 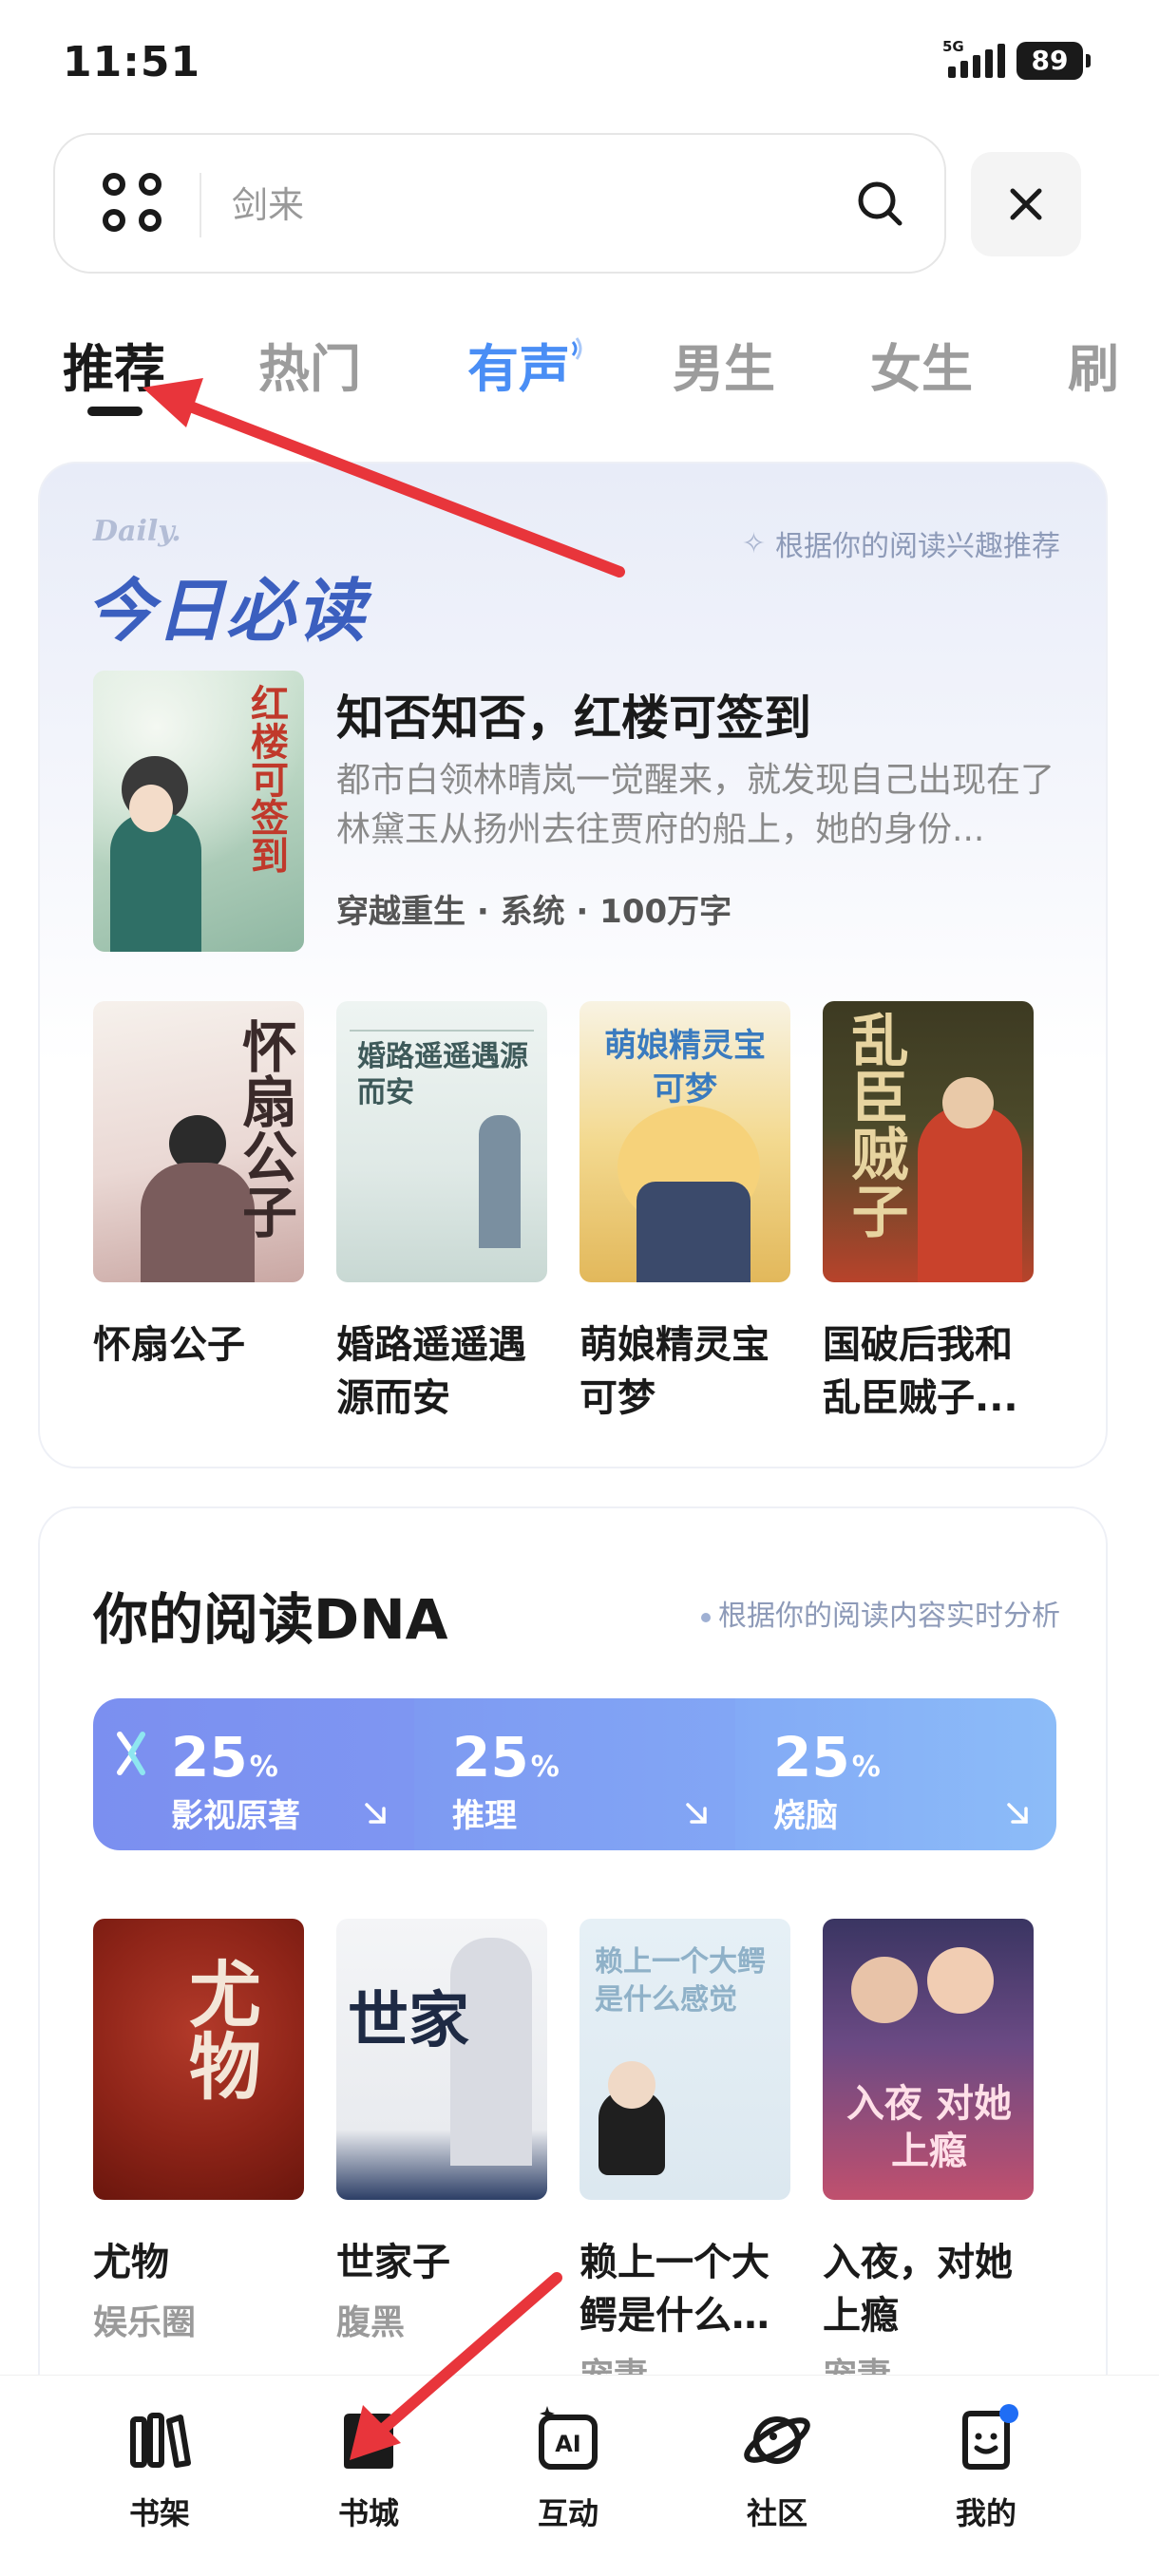 I want to click on ai-interact-icon: AI, so click(x=568, y=2438).